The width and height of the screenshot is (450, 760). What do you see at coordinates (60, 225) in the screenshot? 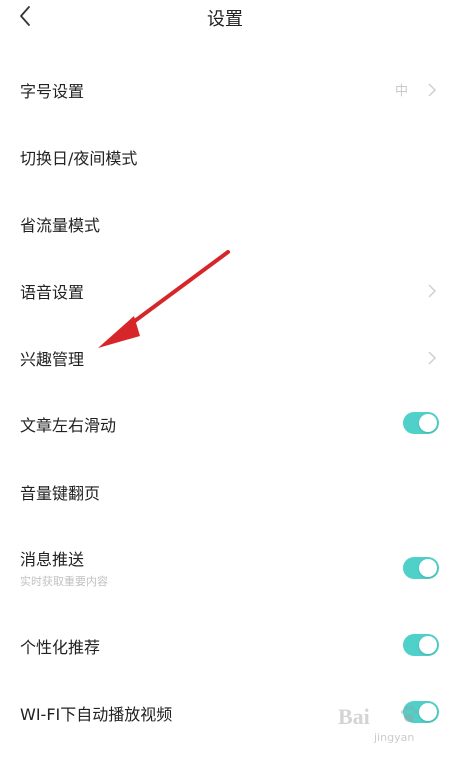
I see `setting-label: 省流量模式` at bounding box center [60, 225].